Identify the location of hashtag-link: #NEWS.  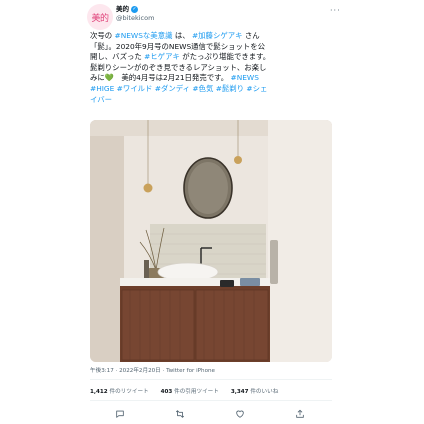
(243, 77).